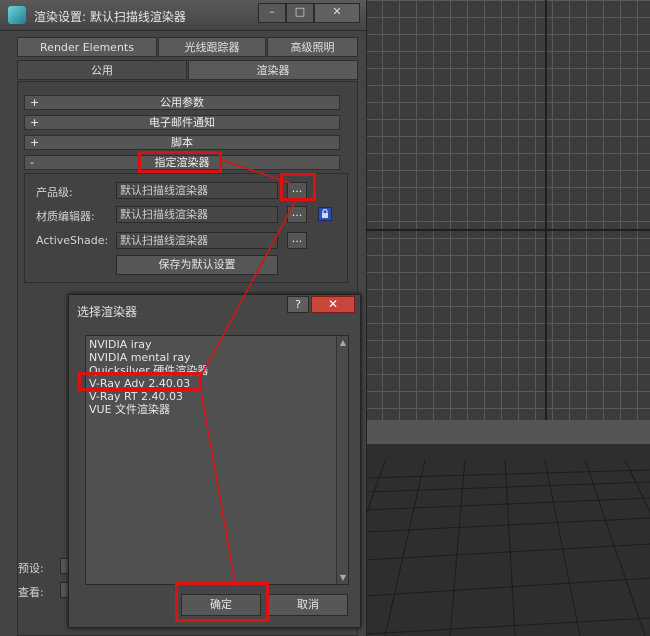 The width and height of the screenshot is (650, 636). Describe the element at coordinates (120, 345) in the screenshot. I see `list-item: NVIDIA iray` at that location.